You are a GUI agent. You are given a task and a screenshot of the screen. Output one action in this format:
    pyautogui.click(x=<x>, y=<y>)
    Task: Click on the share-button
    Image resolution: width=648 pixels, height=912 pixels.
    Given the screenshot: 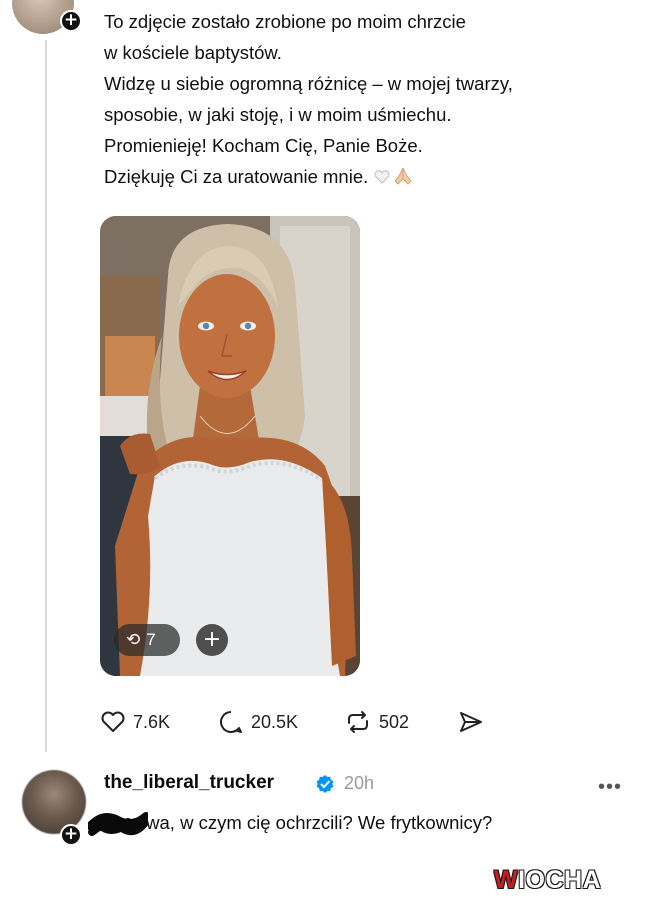 What is the action you would take?
    pyautogui.click(x=471, y=722)
    